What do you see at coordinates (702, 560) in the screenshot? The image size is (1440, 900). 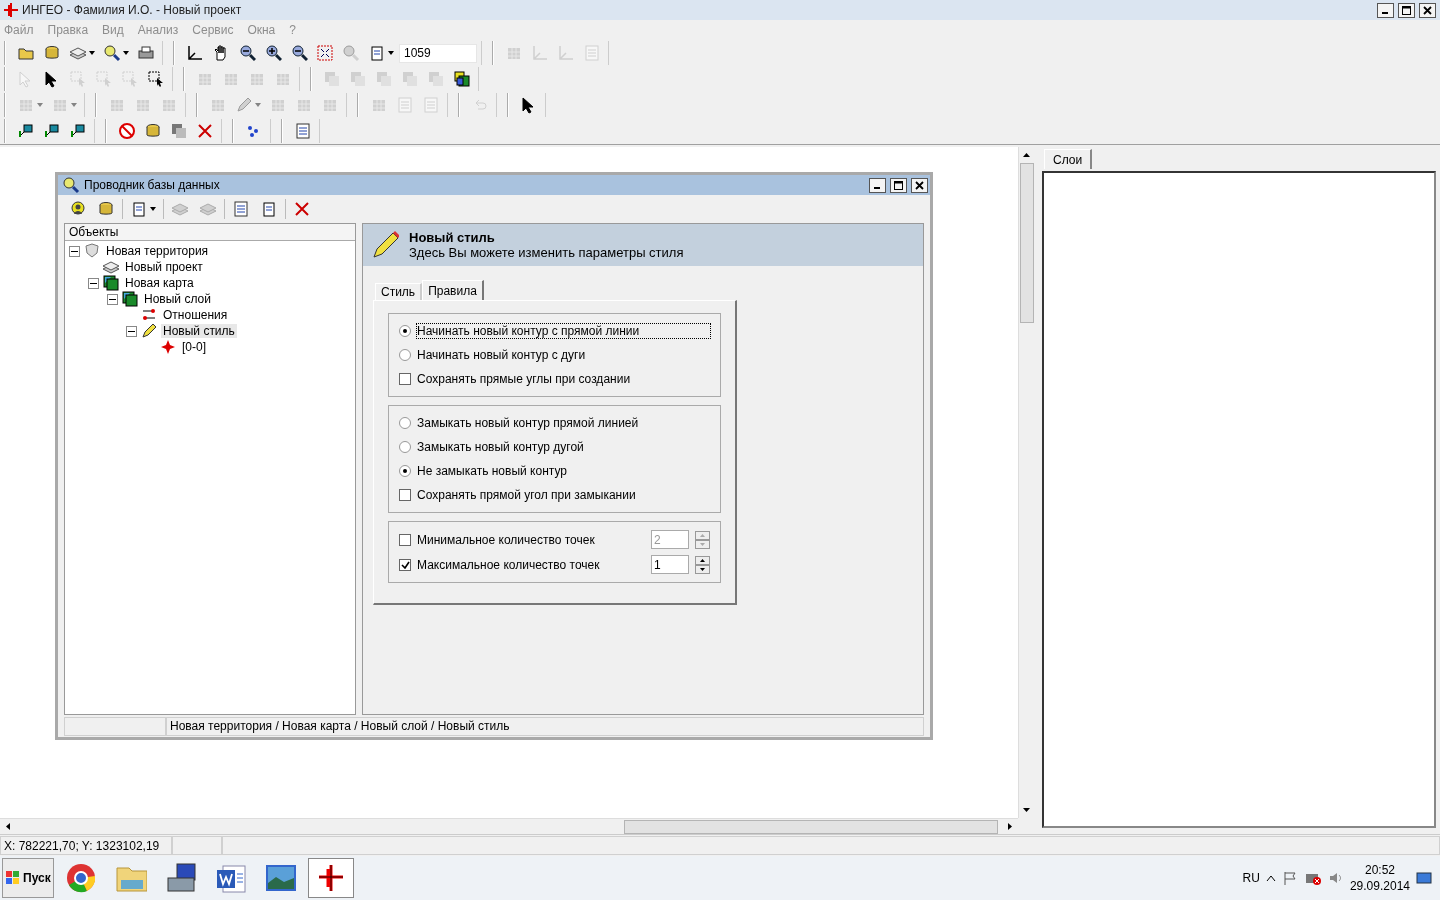 I see `spin-up-button` at bounding box center [702, 560].